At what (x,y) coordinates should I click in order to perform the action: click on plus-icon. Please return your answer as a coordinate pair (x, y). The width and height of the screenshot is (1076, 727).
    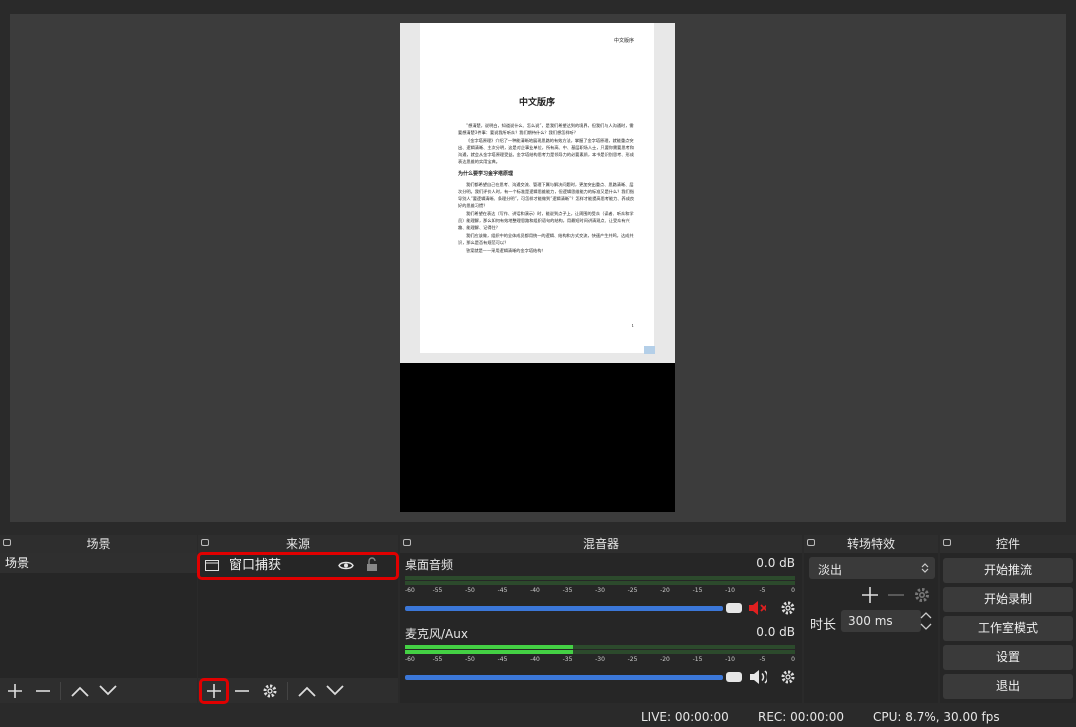
    Looking at the image, I should click on (15, 690).